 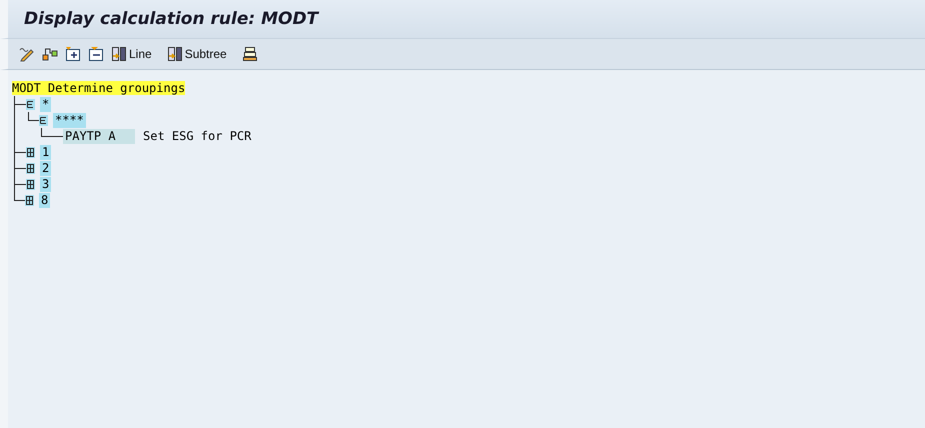 I want to click on operation-description: Set ESG for PCR, so click(x=197, y=136).